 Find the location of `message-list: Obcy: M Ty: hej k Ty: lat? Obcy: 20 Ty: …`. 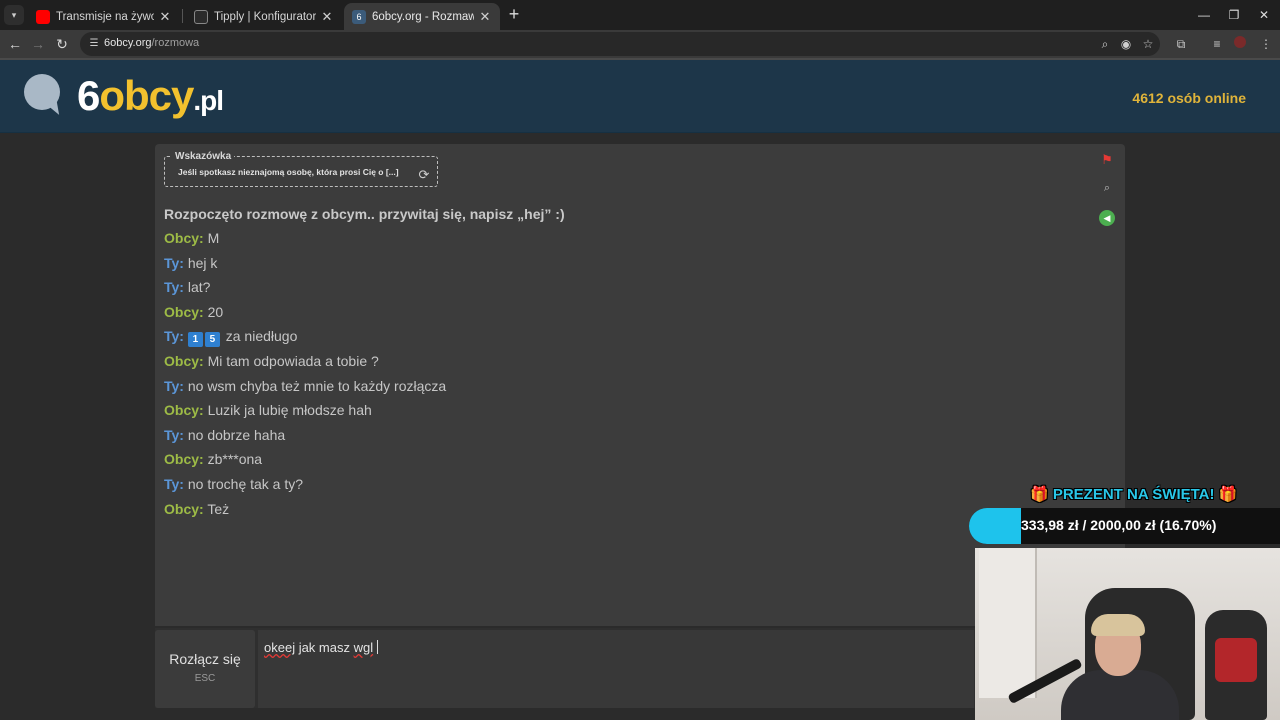

message-list: Obcy: M Ty: hej k Ty: lat? Obcy: 20 Ty: … is located at coordinates (305, 376).